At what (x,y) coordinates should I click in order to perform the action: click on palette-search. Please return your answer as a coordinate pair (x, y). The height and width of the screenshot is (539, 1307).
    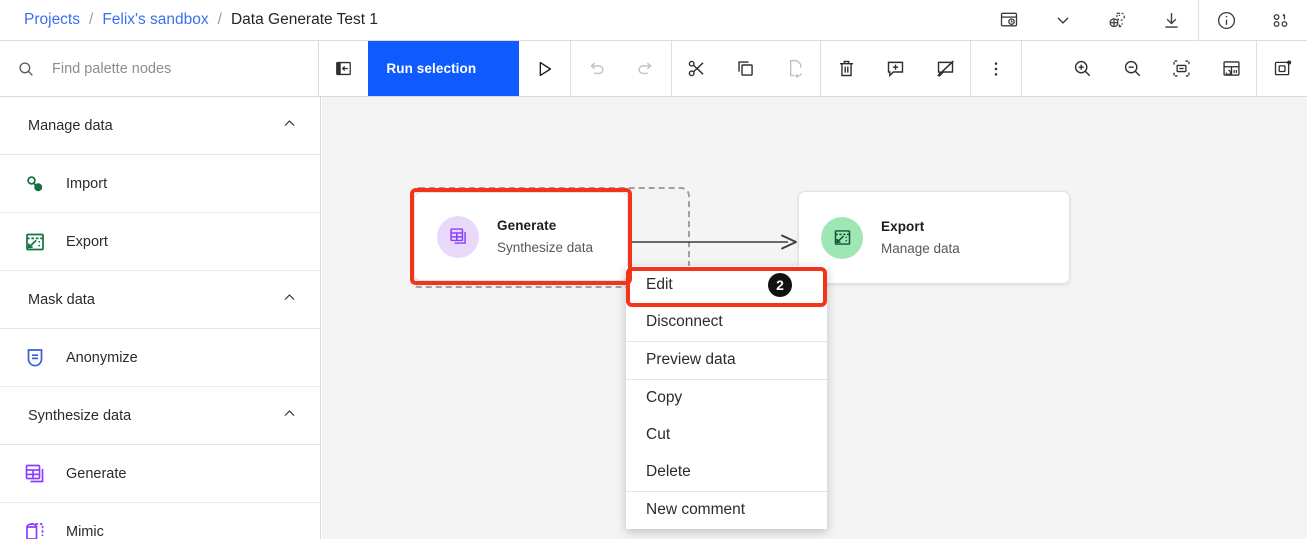
    Looking at the image, I should click on (159, 68).